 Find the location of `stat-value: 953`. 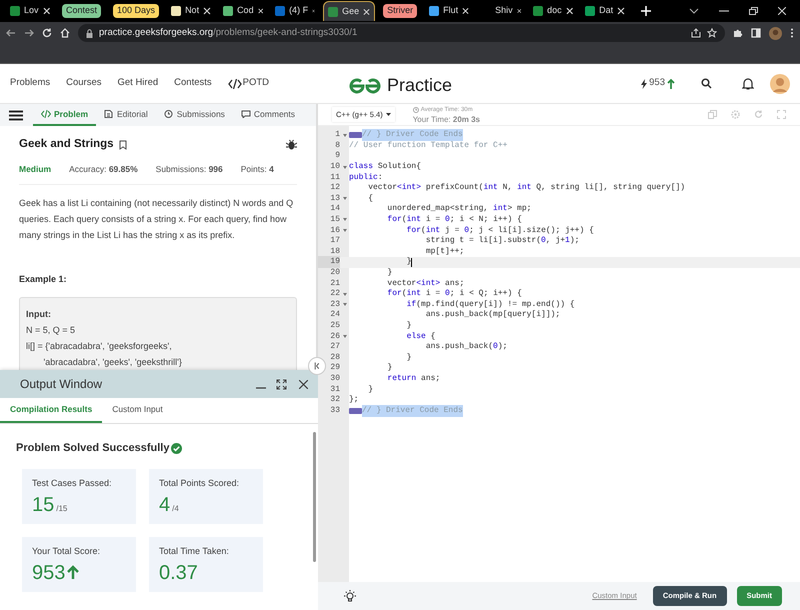

stat-value: 953 is located at coordinates (49, 573).